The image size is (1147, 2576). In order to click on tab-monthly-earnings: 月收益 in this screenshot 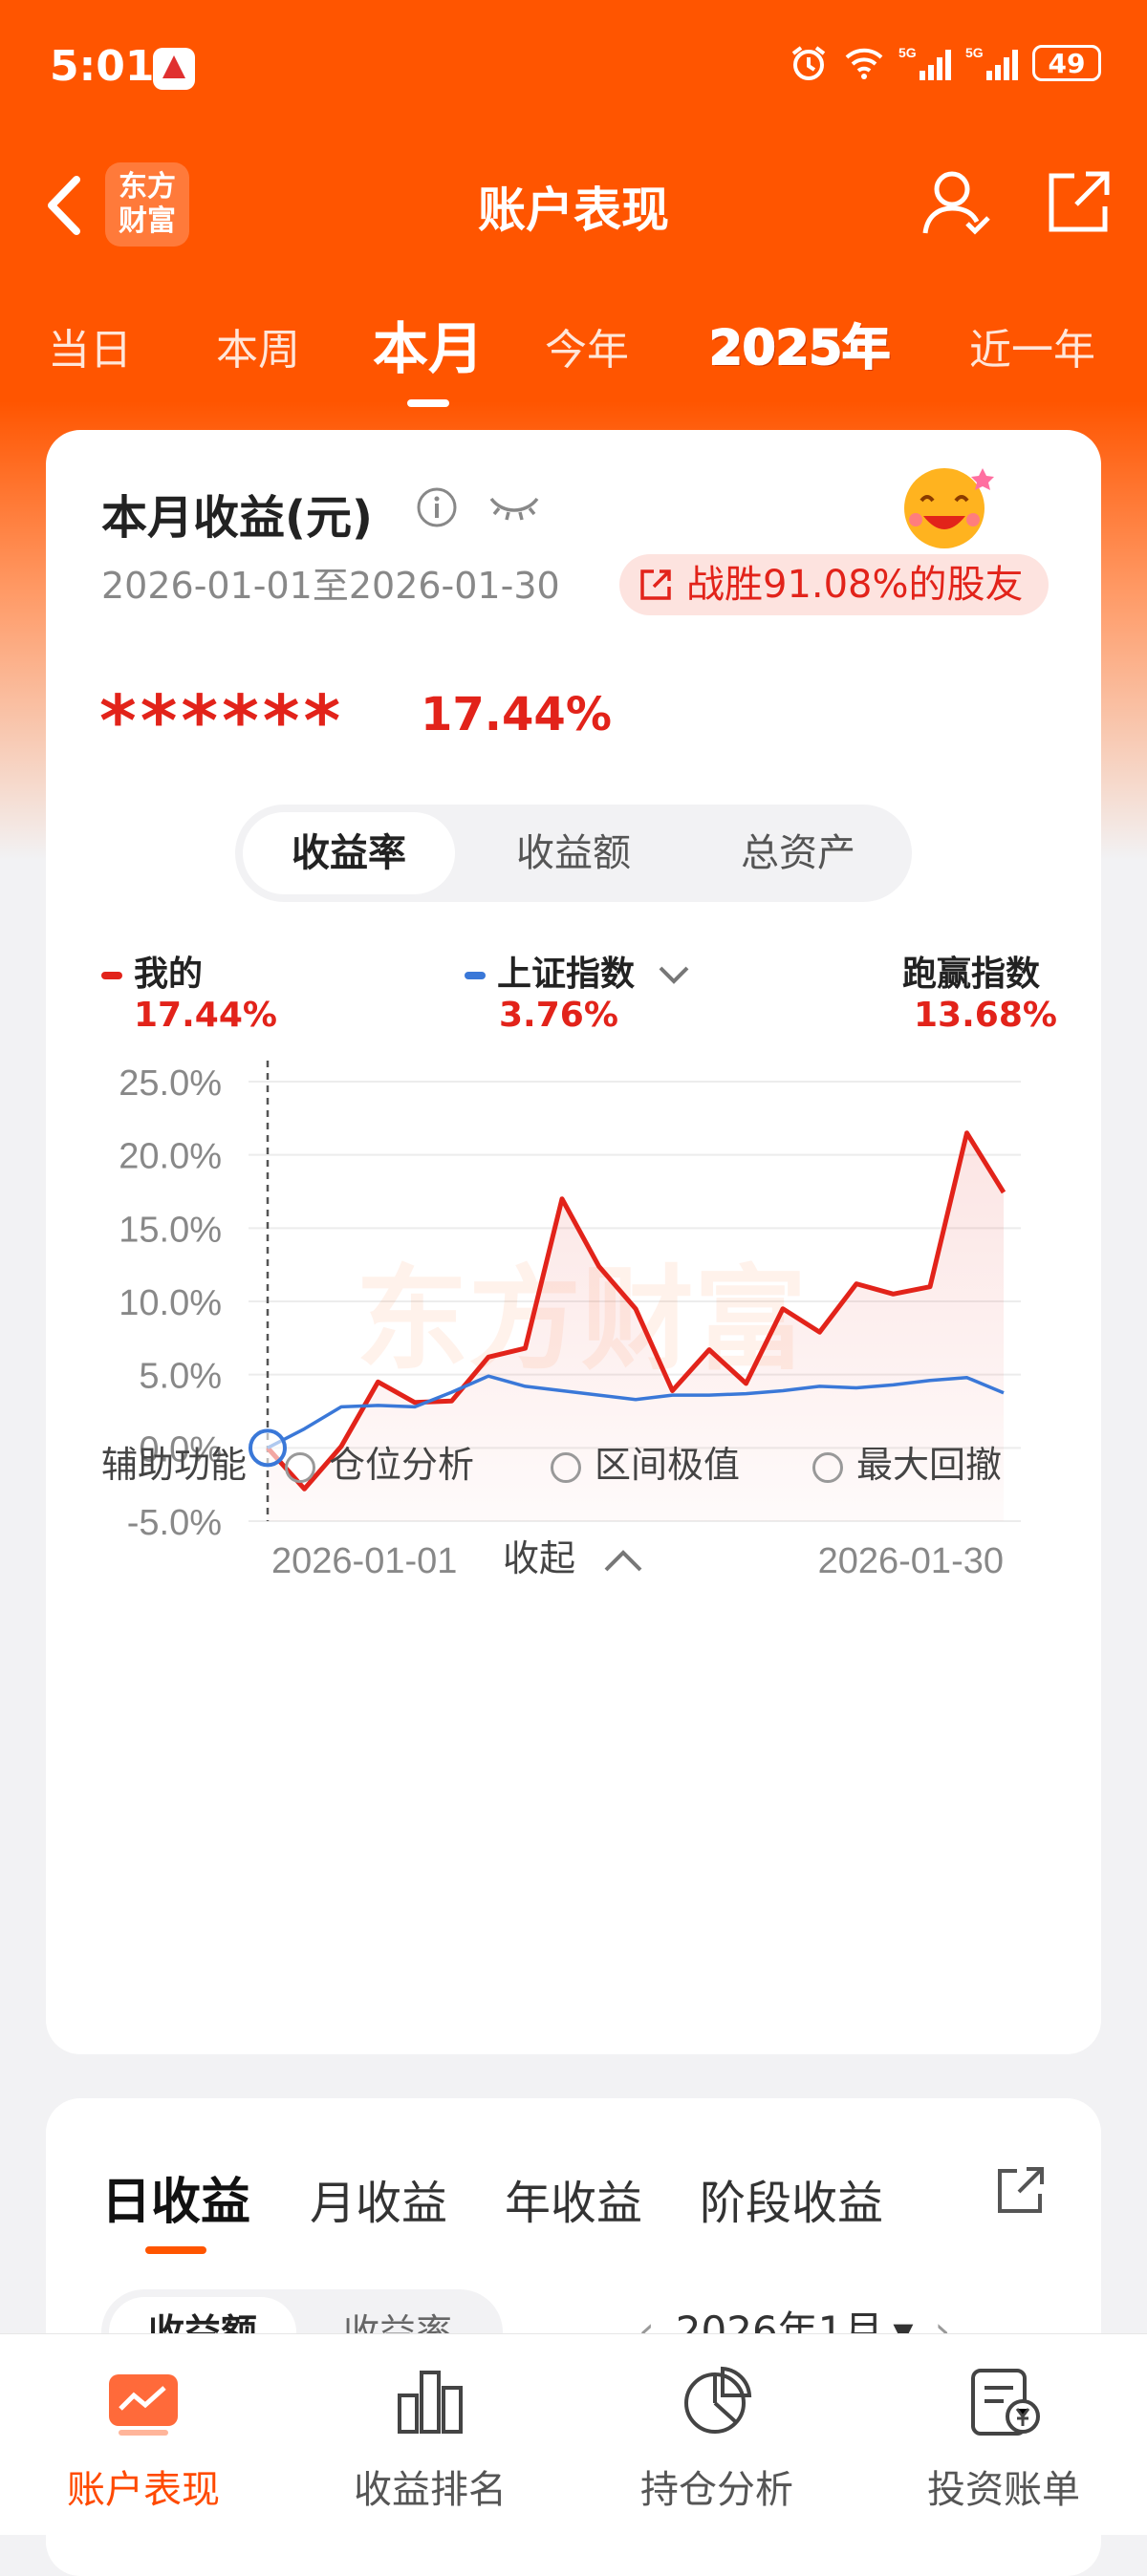, I will do `click(378, 2198)`.